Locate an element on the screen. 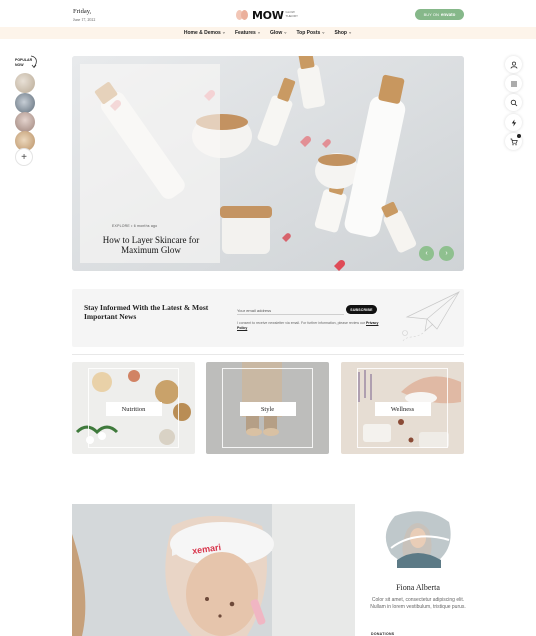  category-card-nutrition: Nutrition is located at coordinates (133, 408).